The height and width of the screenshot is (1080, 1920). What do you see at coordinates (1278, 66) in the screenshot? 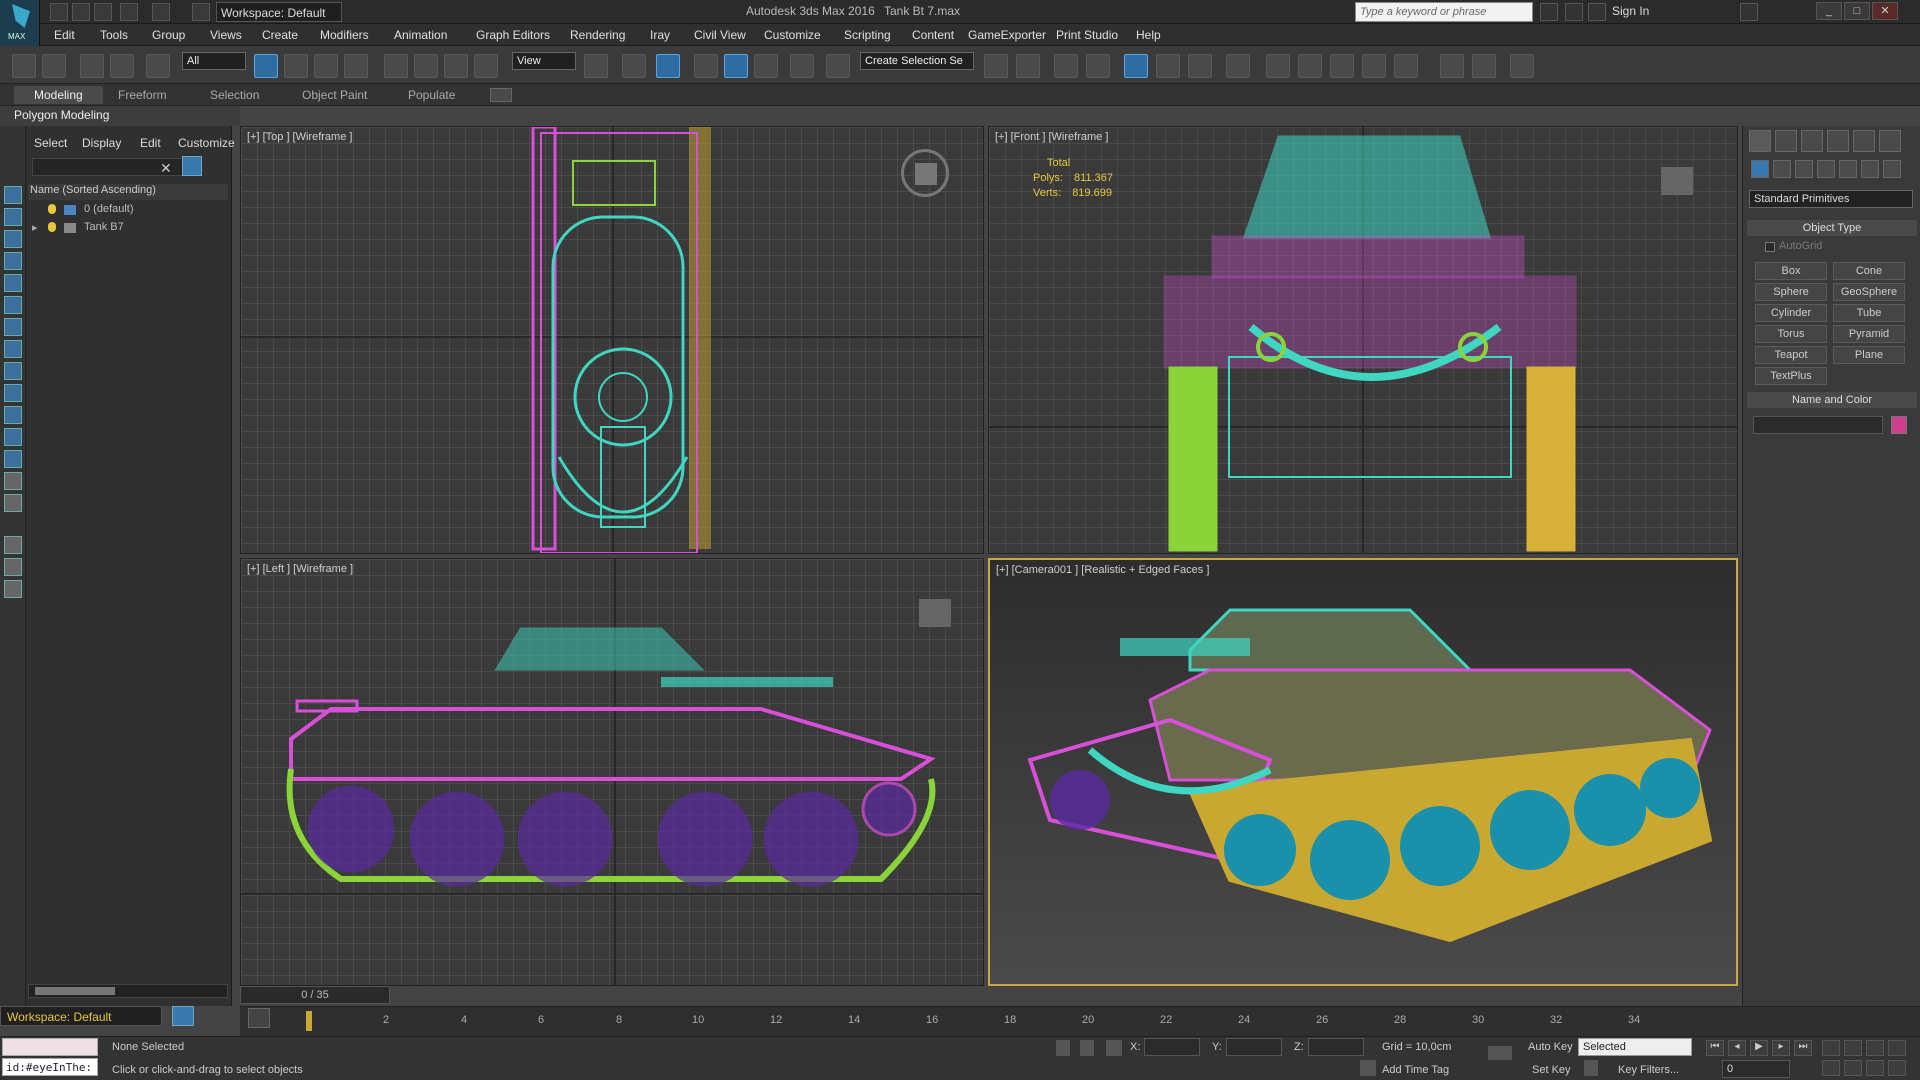
I see `render-setup-icon` at bounding box center [1278, 66].